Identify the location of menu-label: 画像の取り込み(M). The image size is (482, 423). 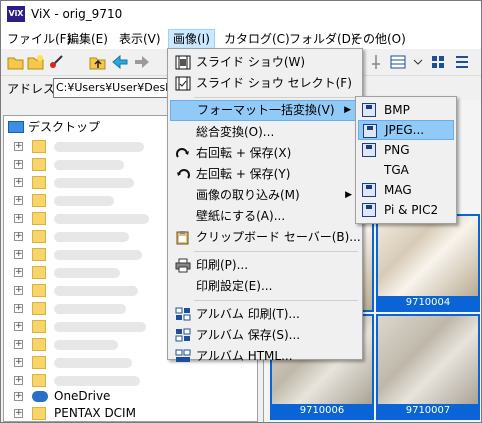
(248, 195).